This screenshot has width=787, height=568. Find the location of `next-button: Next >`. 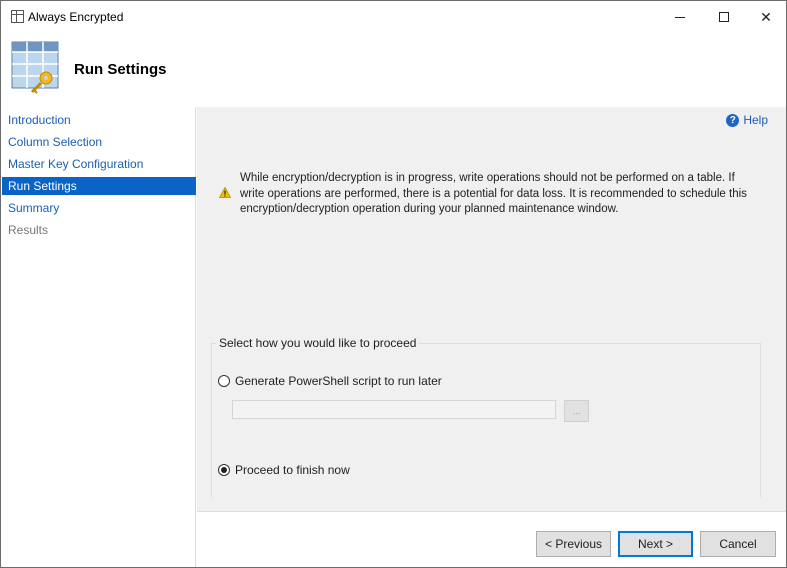

next-button: Next > is located at coordinates (655, 544).